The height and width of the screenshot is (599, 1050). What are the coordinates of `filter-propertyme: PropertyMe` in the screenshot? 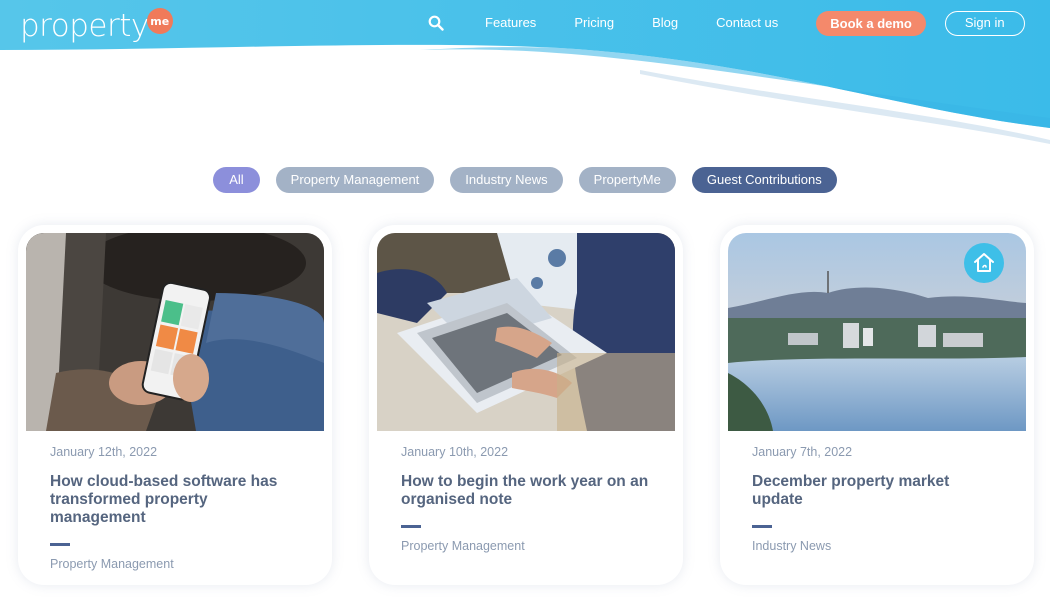 It's located at (627, 180).